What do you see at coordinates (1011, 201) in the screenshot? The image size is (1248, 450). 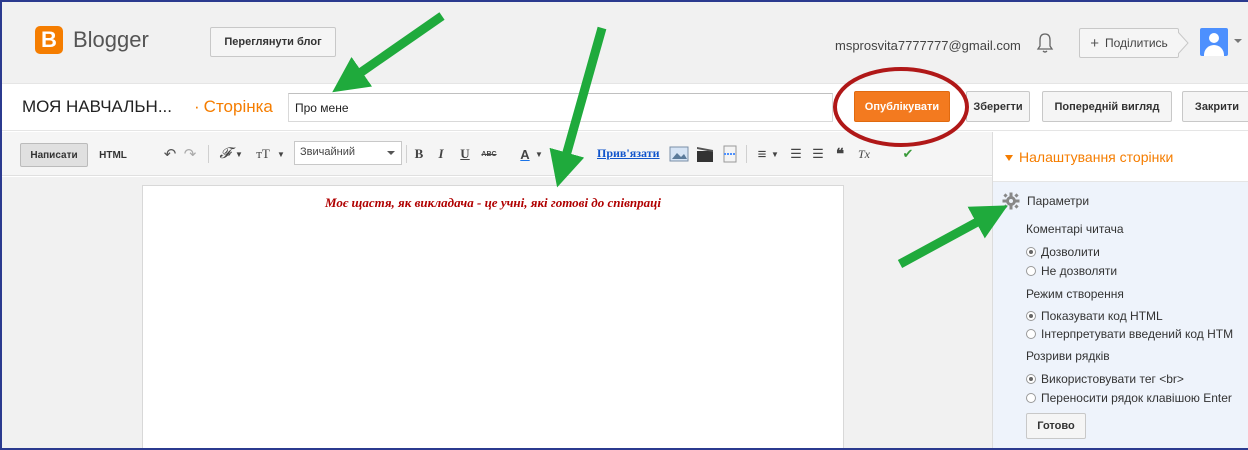 I see `gear-icon` at bounding box center [1011, 201].